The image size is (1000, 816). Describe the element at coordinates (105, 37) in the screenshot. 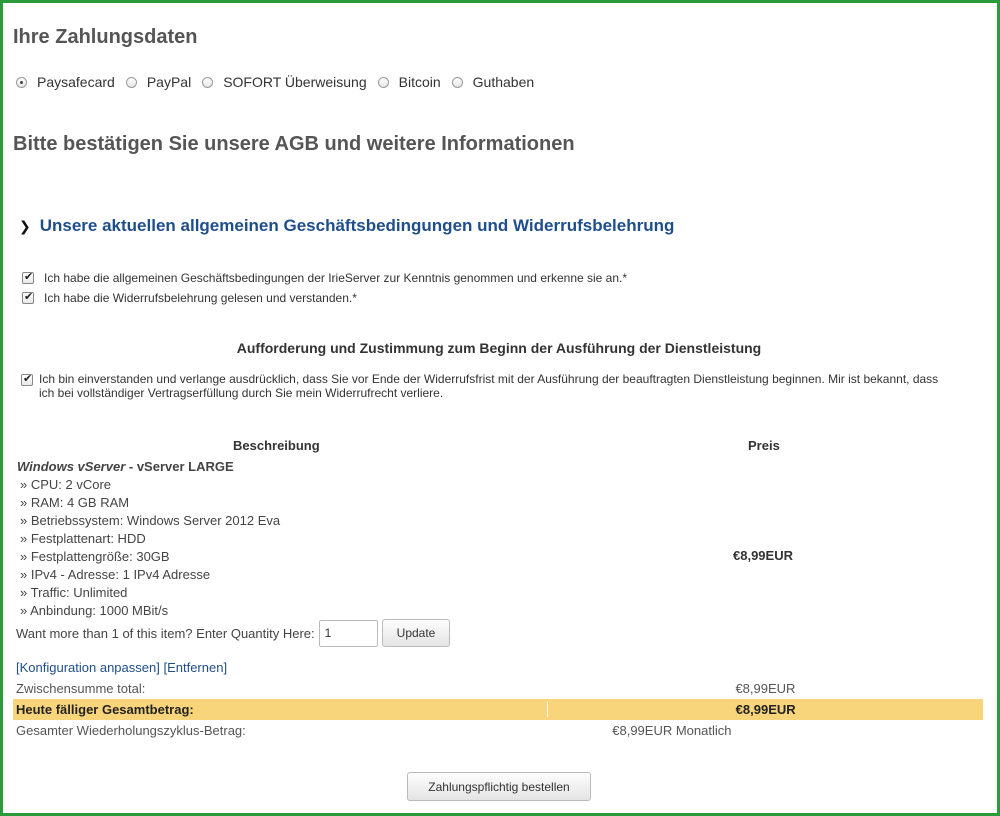

I see `payment-title: Ihre Zahlungsdaten` at that location.